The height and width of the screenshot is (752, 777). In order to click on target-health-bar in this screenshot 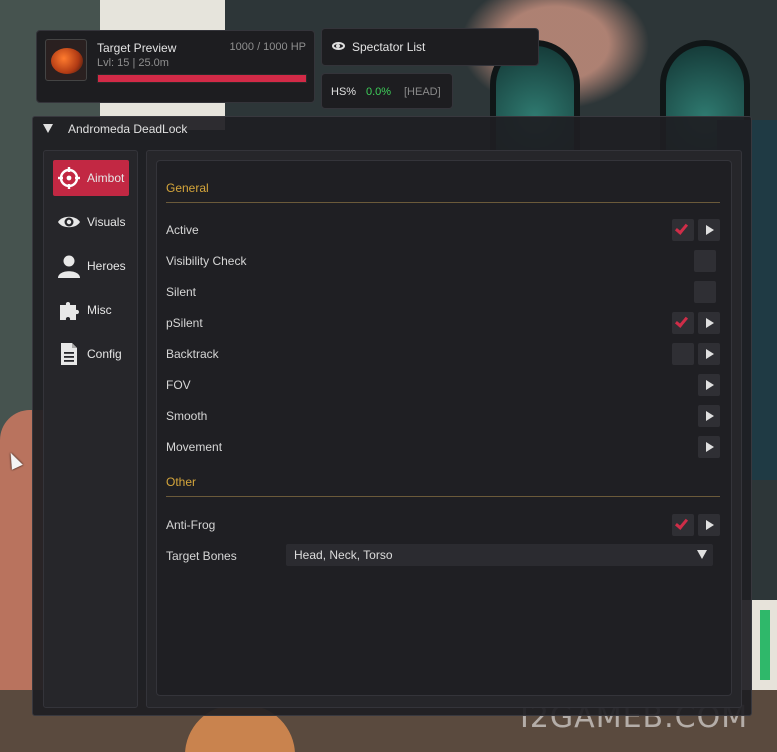, I will do `click(202, 78)`.